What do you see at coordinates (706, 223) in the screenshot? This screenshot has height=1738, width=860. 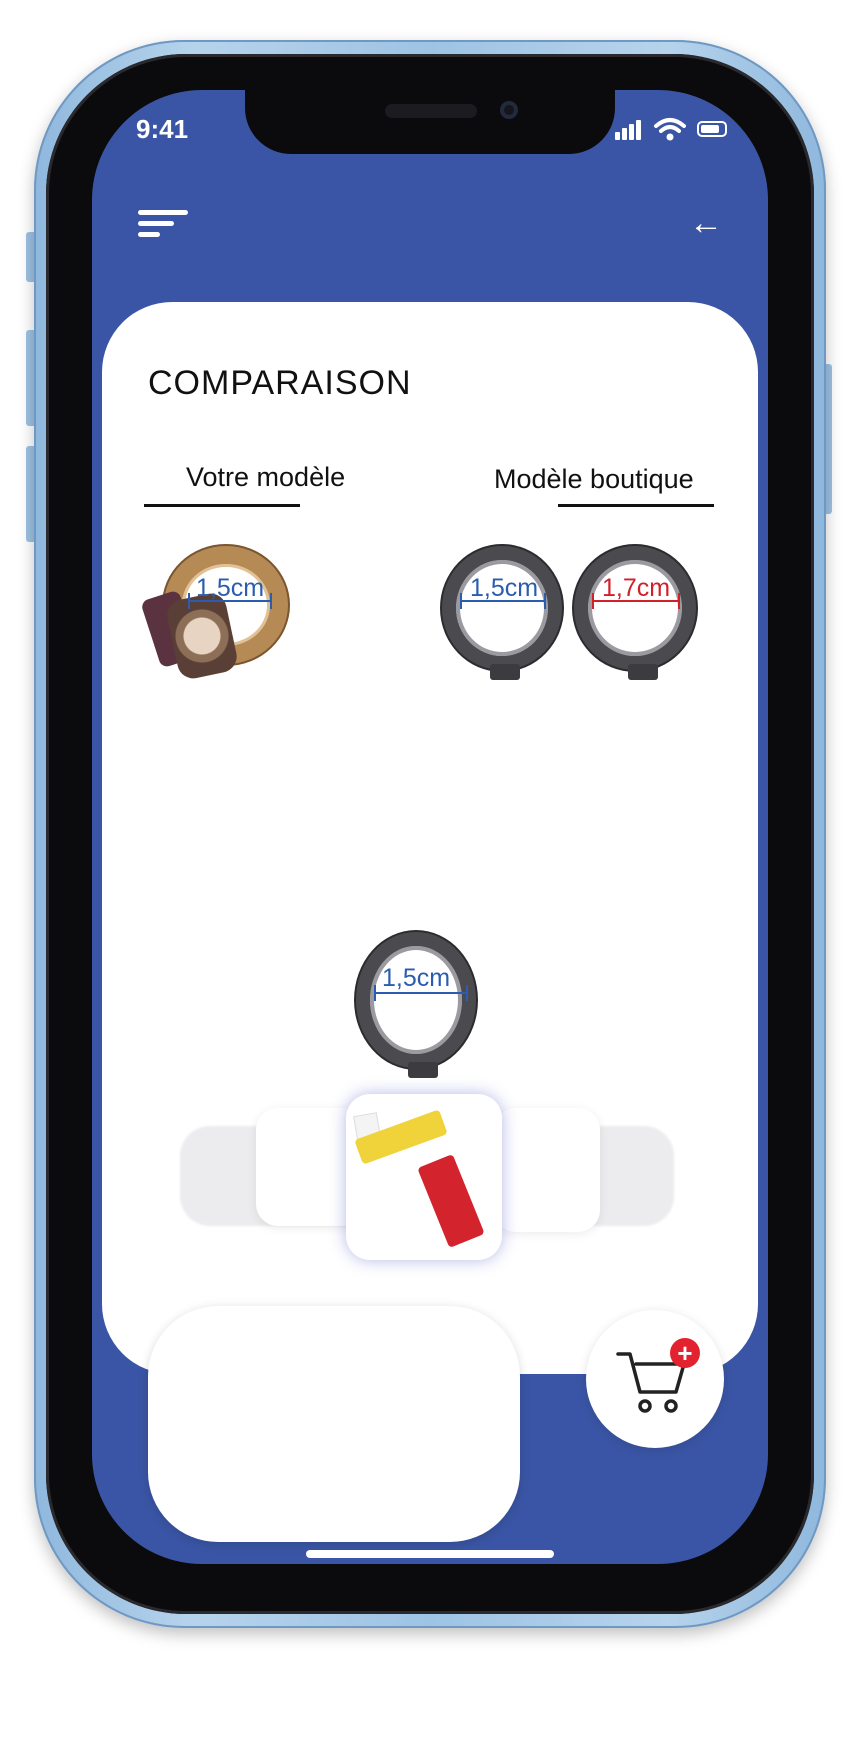 I see `arrow-left-icon: ←` at bounding box center [706, 223].